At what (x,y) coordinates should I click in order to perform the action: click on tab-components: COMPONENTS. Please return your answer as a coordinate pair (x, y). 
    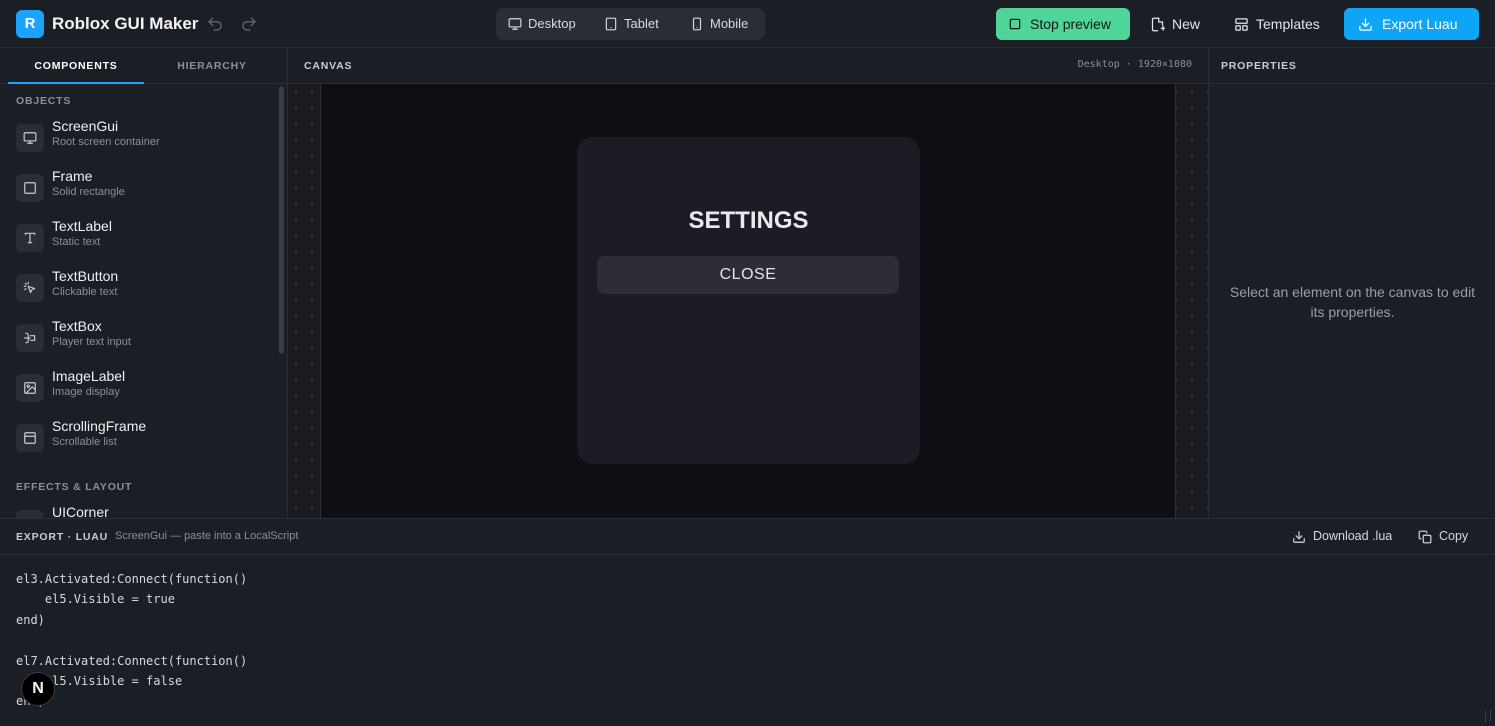
    Looking at the image, I should click on (76, 66).